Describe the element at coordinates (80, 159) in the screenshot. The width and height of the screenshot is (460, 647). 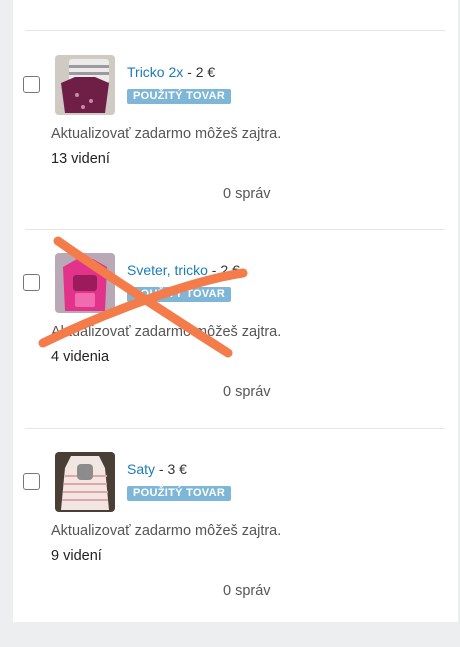
I see `view-count: 13 videní` at that location.